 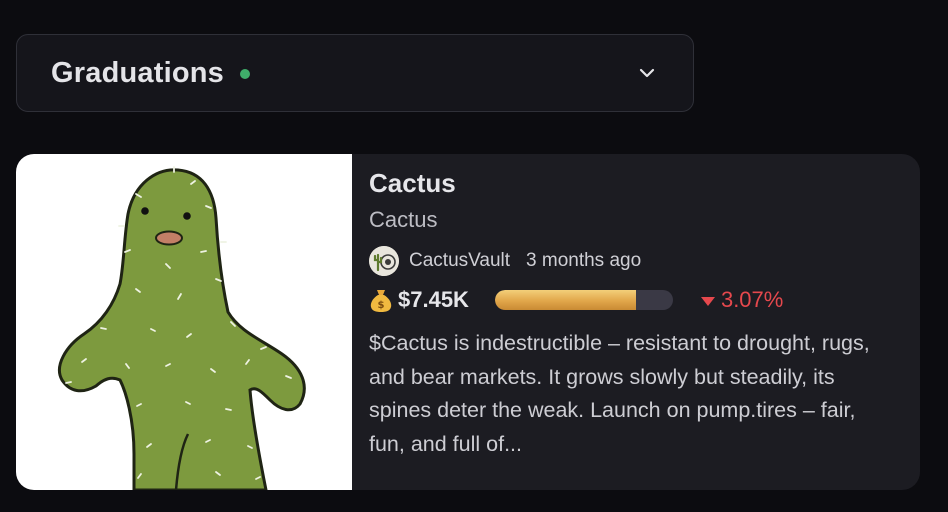 What do you see at coordinates (752, 299) in the screenshot?
I see `price-change-value: 3.07%` at bounding box center [752, 299].